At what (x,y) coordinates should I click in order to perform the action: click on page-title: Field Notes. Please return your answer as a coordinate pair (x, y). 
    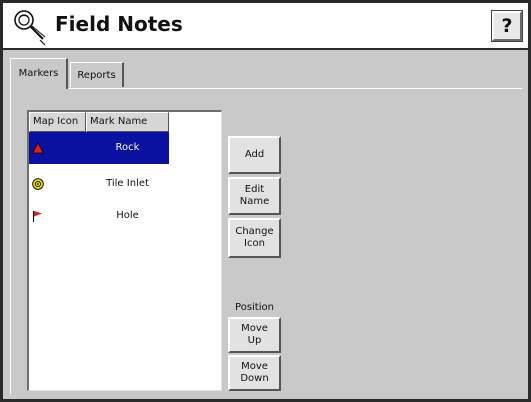
    Looking at the image, I should click on (119, 24).